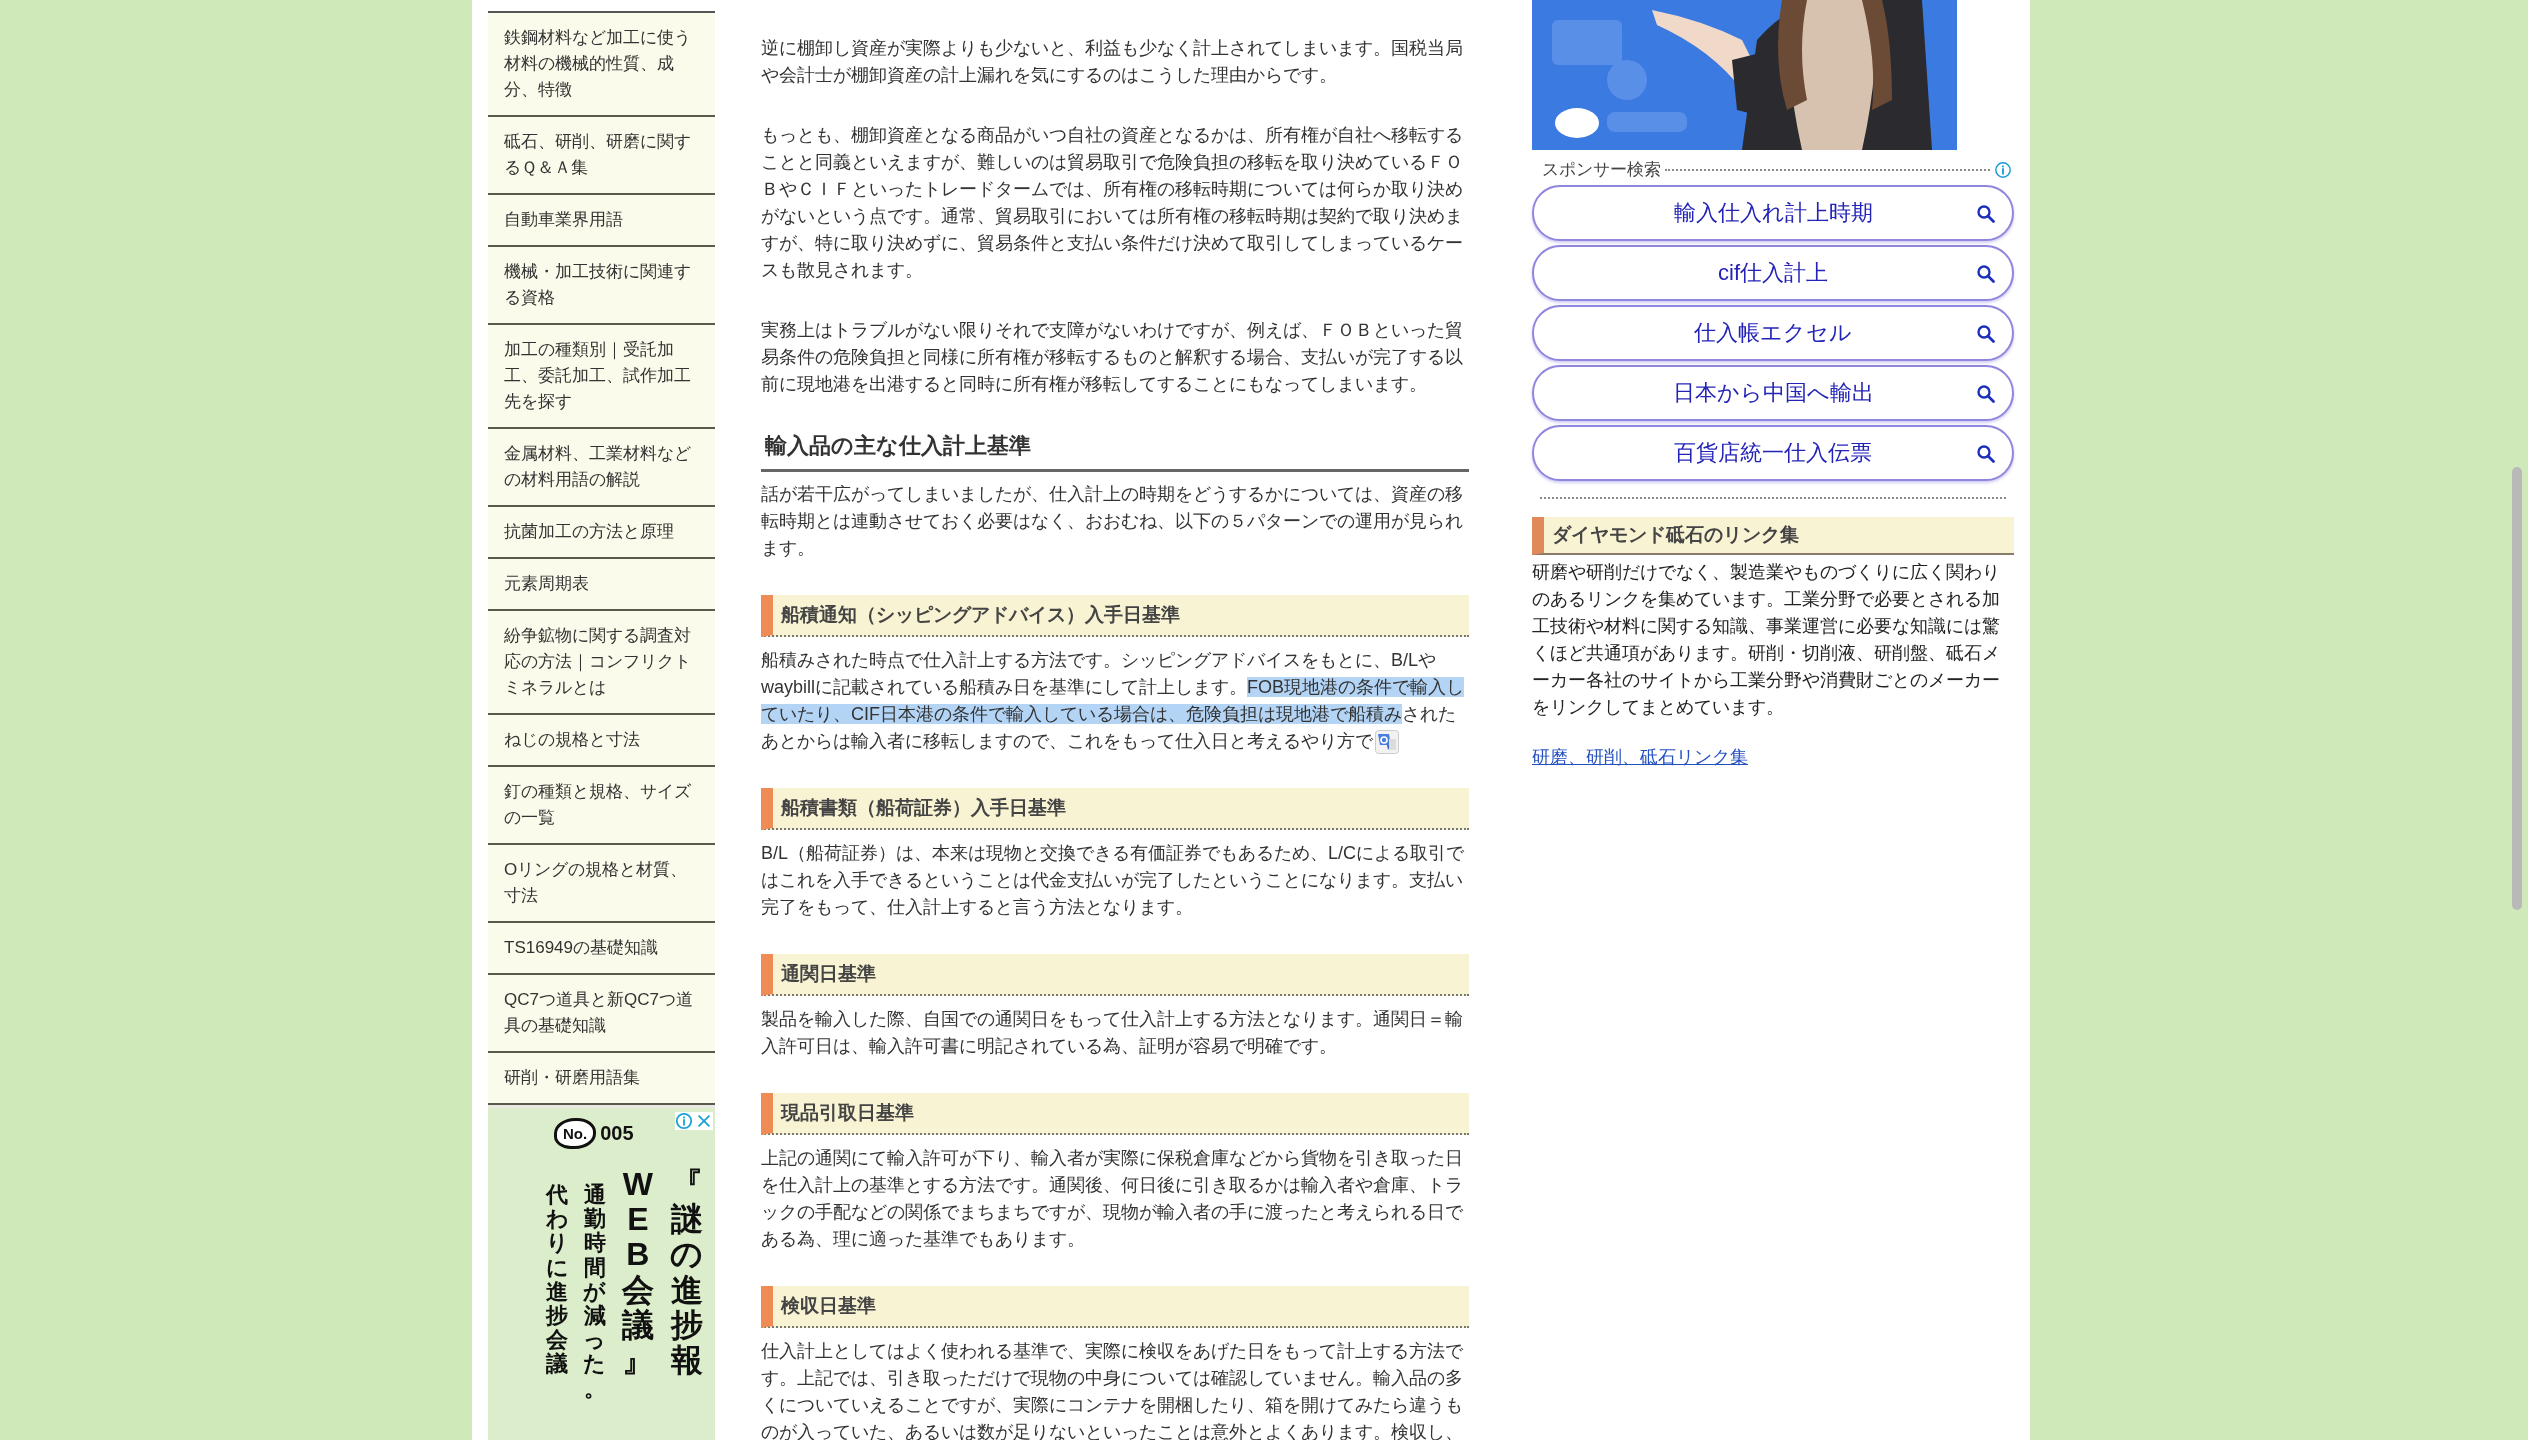 This screenshot has height=1440, width=2528. I want to click on paragraph: 話が若干広がってしまいましたが、仕入計上の時期をどうするかについては、資産の移転時期とは連動させておく必要はなく、おおむね、以下の５パターンでの運用が見られます。, so click(1112, 521).